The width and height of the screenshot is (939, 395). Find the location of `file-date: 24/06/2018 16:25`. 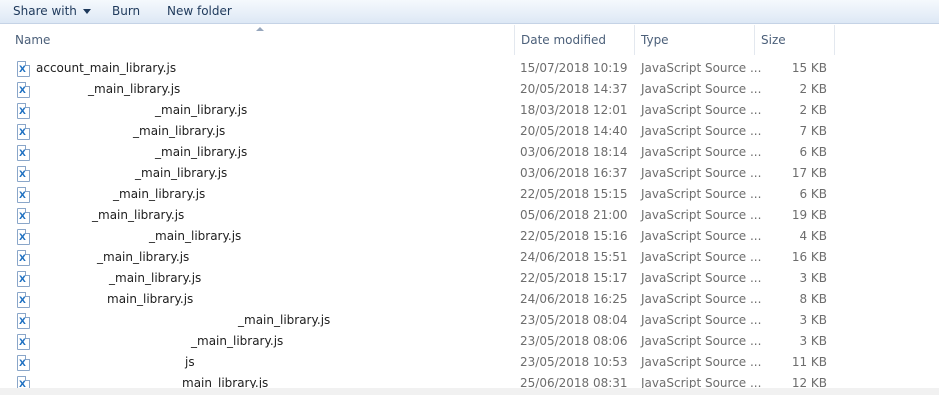

file-date: 24/06/2018 16:25 is located at coordinates (574, 299).